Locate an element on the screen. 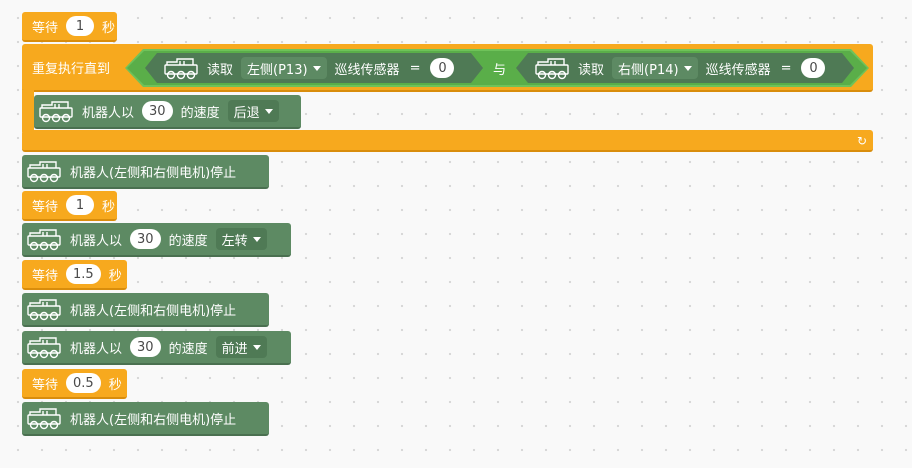 The width and height of the screenshot is (912, 468). direction-dropdown: 前进 is located at coordinates (241, 347).